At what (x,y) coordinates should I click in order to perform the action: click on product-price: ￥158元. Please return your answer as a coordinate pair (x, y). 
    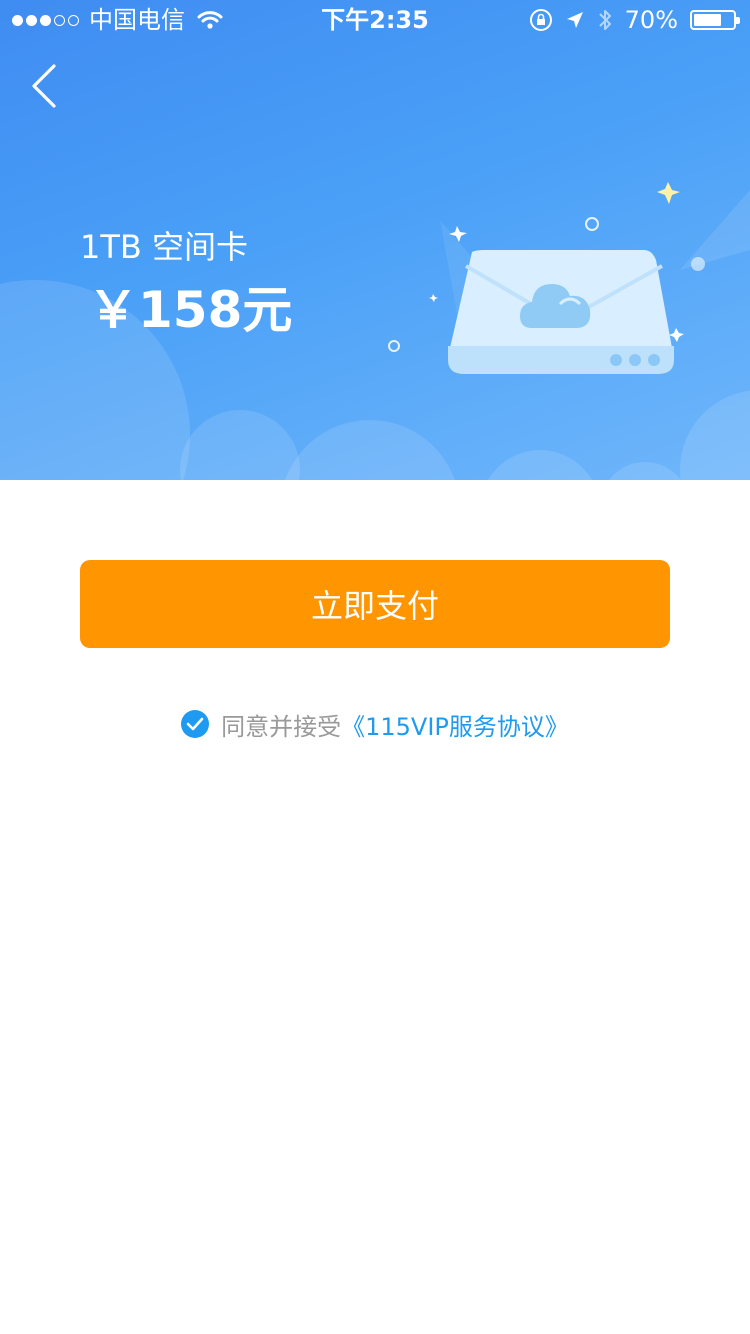
    Looking at the image, I should click on (190, 310).